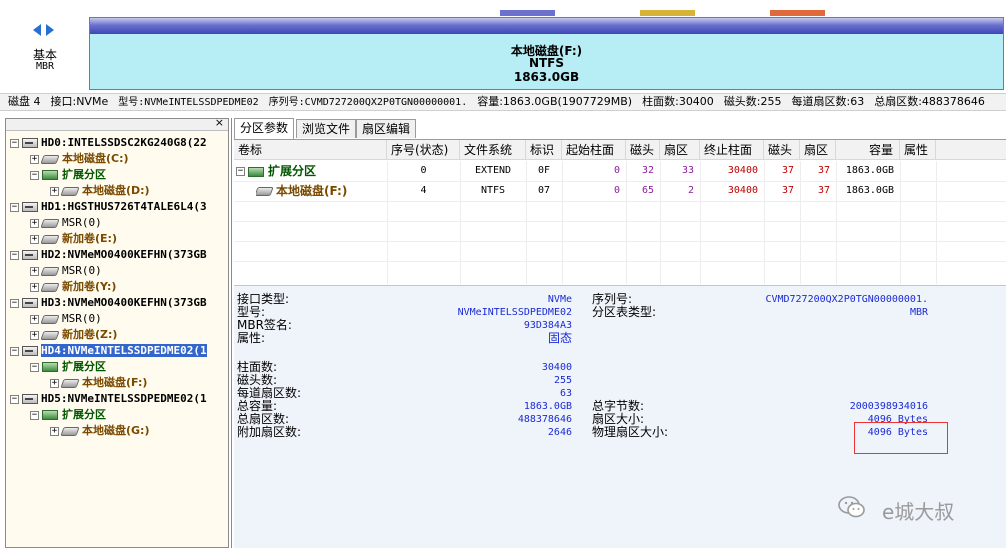  What do you see at coordinates (643, 150) in the screenshot?
I see `col-header-start-head: 磁头` at bounding box center [643, 150].